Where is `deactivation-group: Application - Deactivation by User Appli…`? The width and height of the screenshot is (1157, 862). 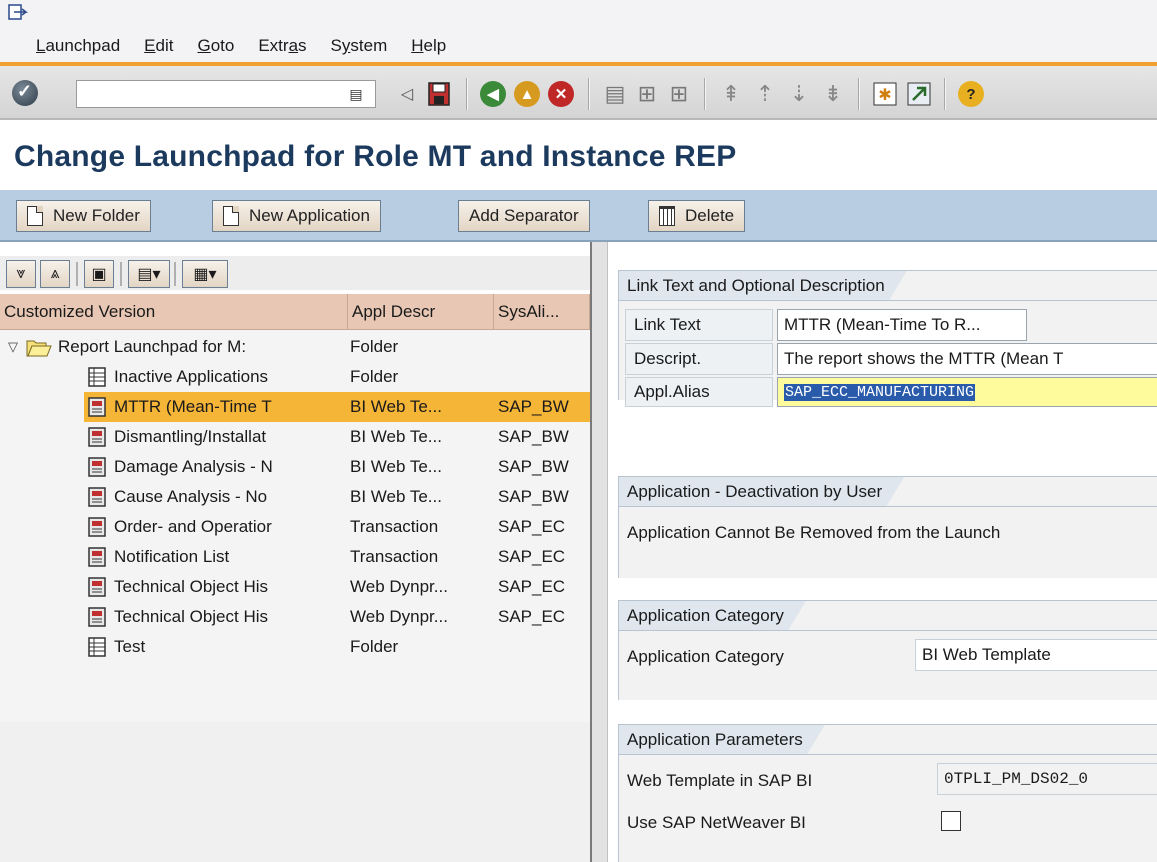
deactivation-group: Application - Deactivation by User Appli… is located at coordinates (887, 527).